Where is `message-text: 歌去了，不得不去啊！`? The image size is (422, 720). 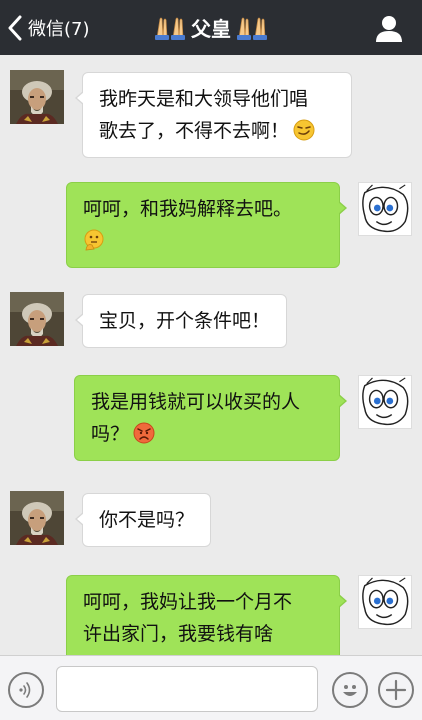
message-text: 歌去了，不得不去啊！ is located at coordinates (194, 131).